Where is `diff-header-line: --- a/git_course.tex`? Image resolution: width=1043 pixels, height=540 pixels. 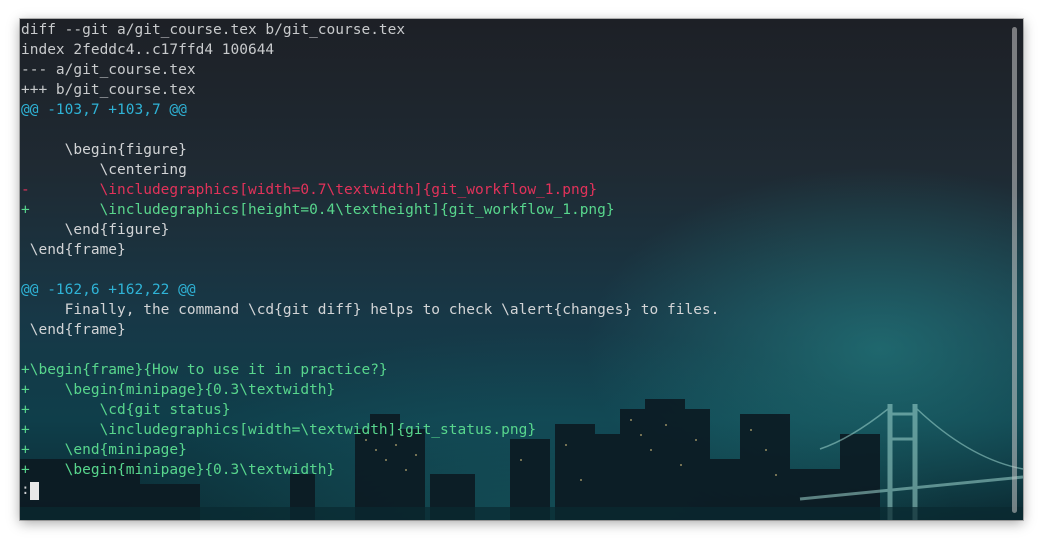 diff-header-line: --- a/git_course.tex is located at coordinates (108, 70).